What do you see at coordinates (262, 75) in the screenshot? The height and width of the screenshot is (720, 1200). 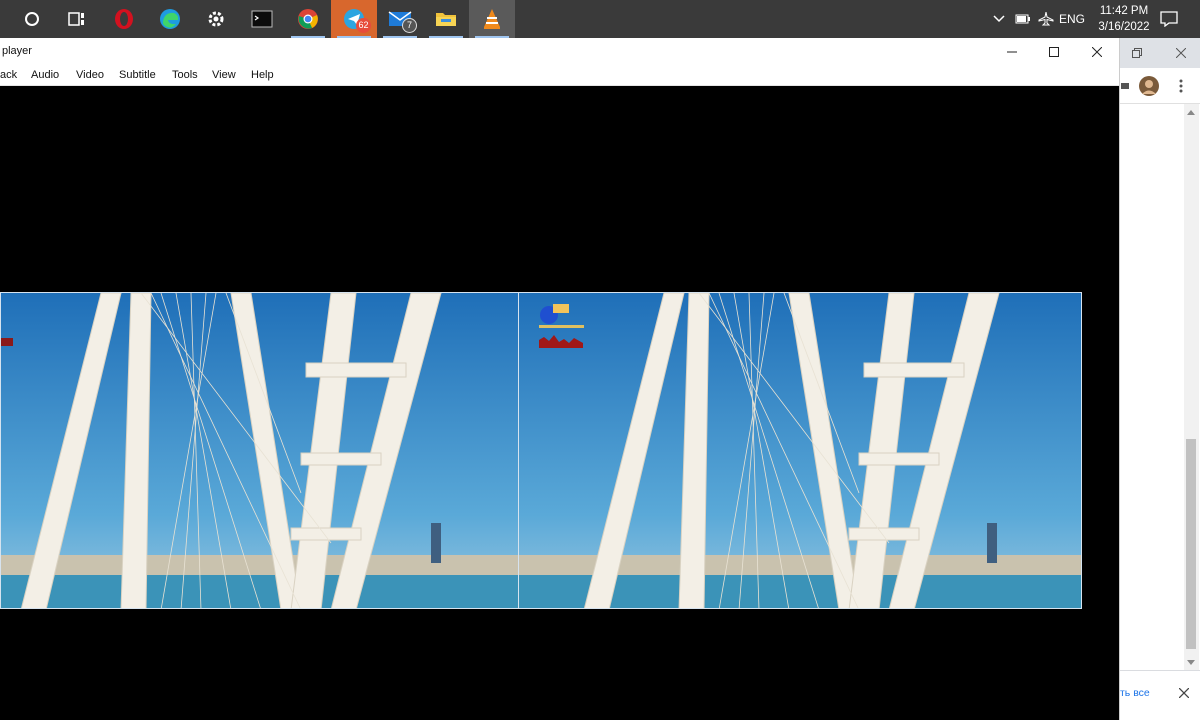 I see `menu-help: Help` at bounding box center [262, 75].